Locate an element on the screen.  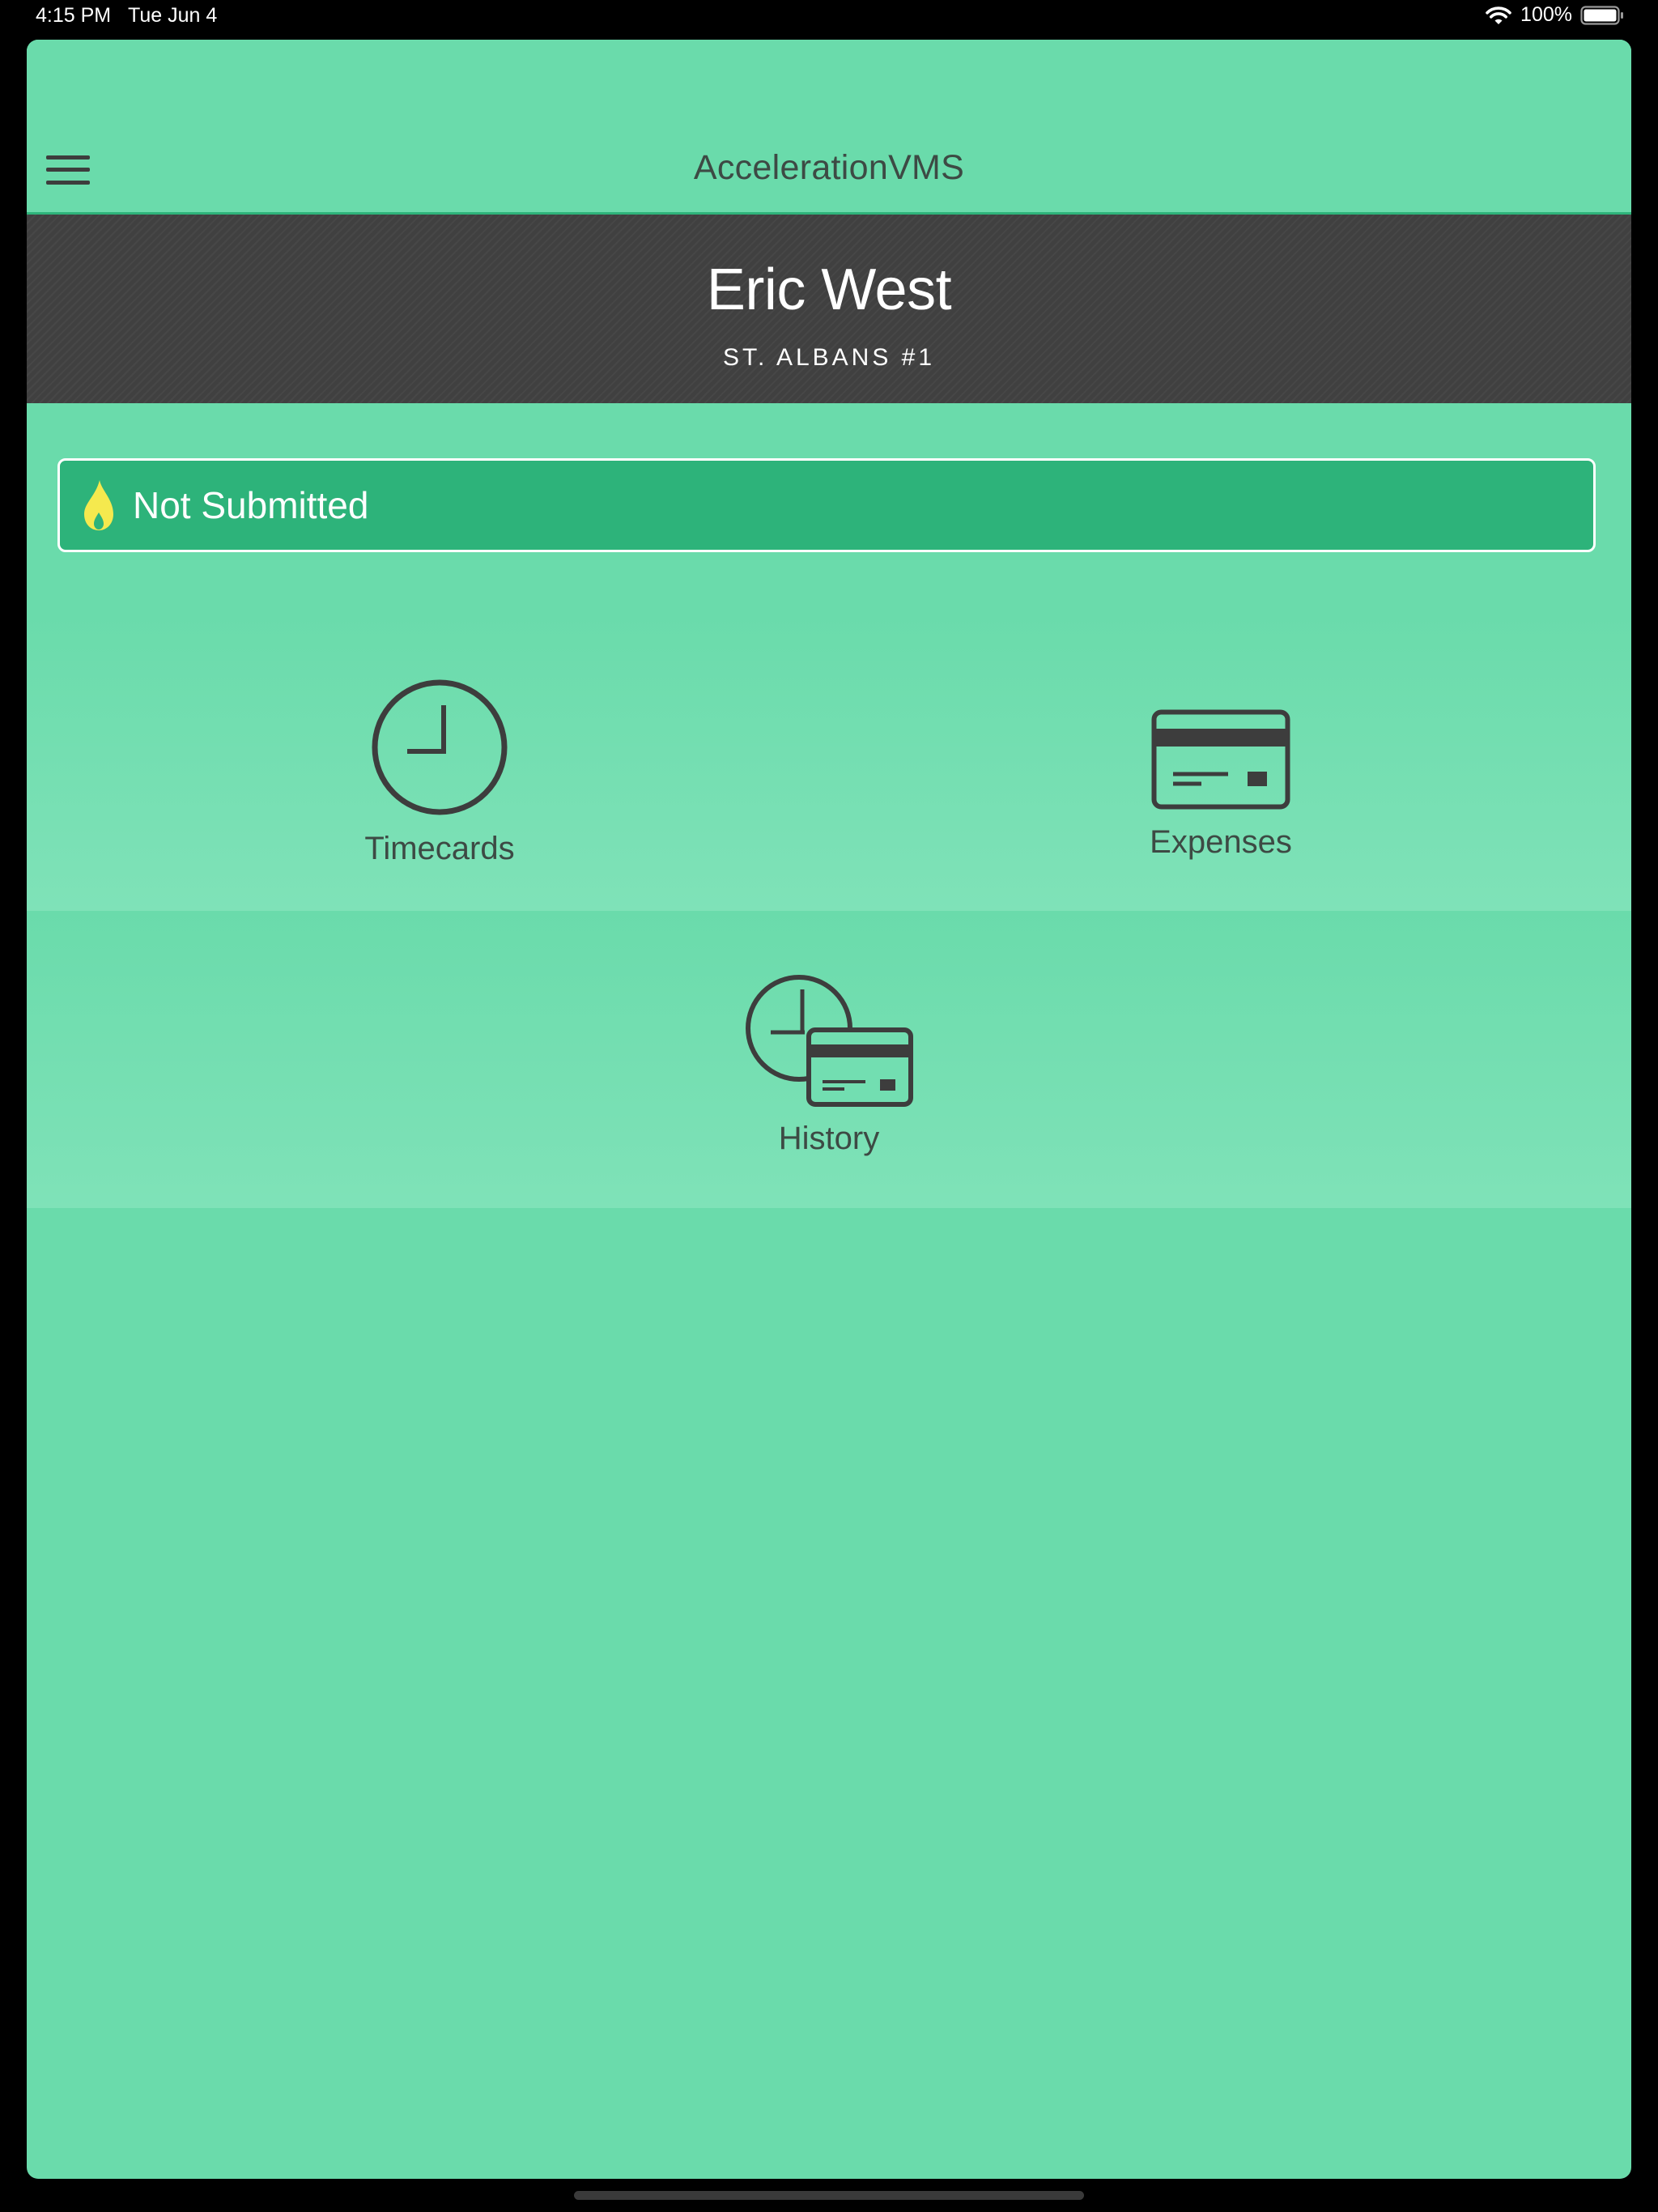
status-date: Tue Jun 4 is located at coordinates (173, 16).